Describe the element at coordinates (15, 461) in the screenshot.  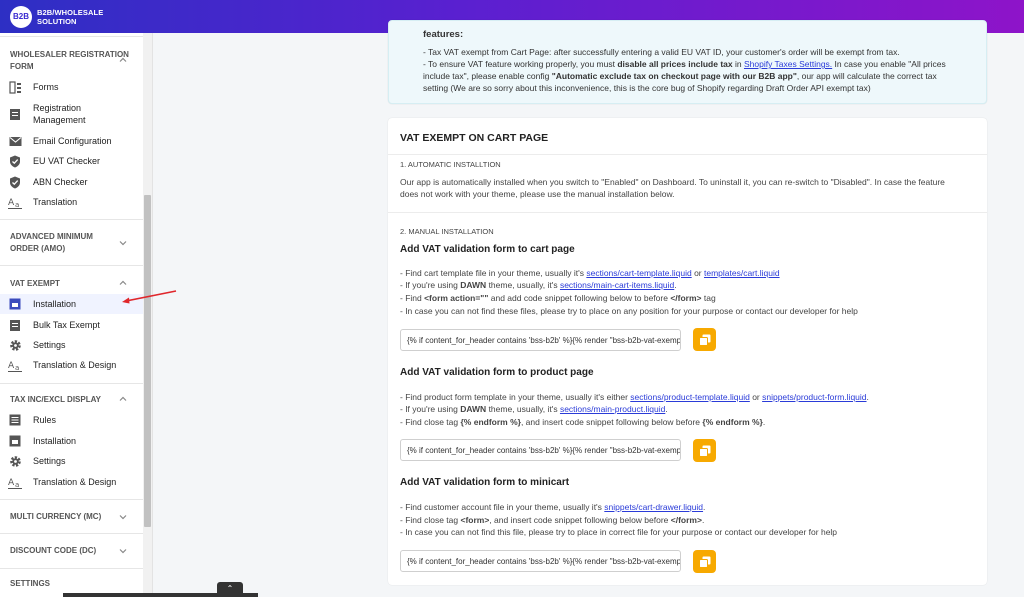
I see `gear-icon` at that location.